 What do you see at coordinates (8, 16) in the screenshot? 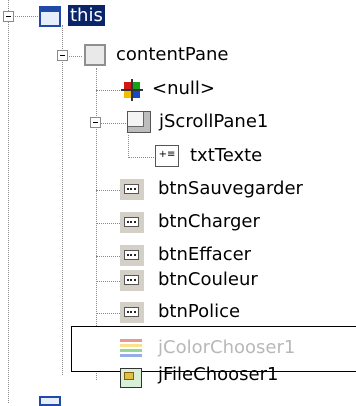
I see `collapse-toggle-root` at bounding box center [8, 16].